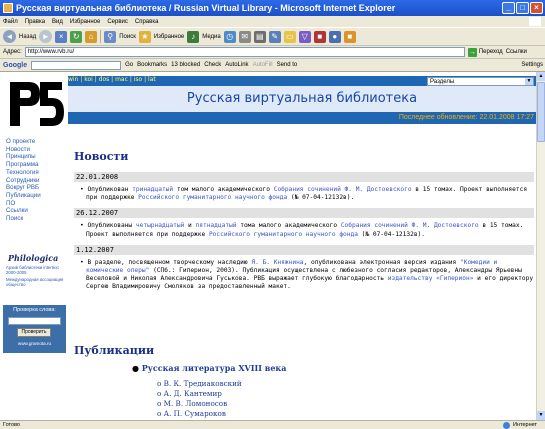 The width and height of the screenshot is (545, 429). What do you see at coordinates (216, 225) in the screenshot?
I see `news-link: пятнадцатый` at bounding box center [216, 225].